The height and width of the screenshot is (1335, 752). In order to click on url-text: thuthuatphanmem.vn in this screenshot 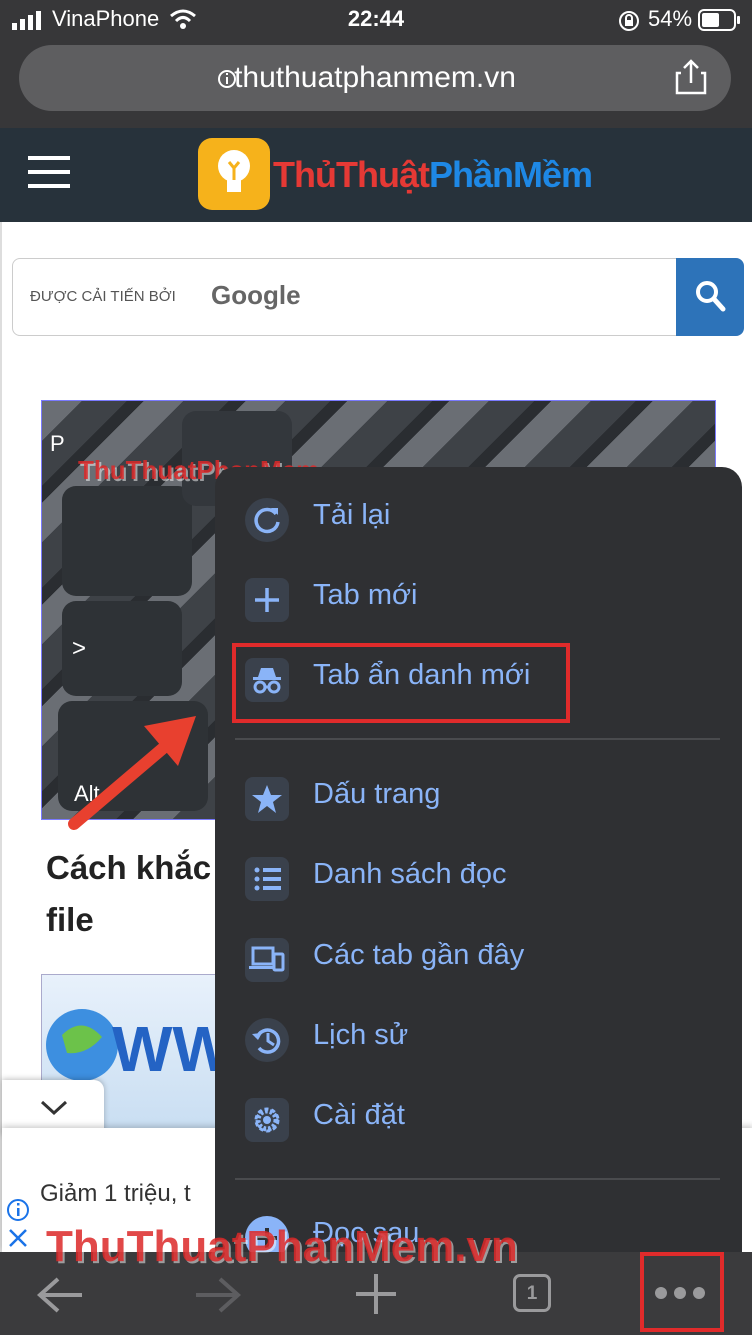, I will do `click(375, 78)`.